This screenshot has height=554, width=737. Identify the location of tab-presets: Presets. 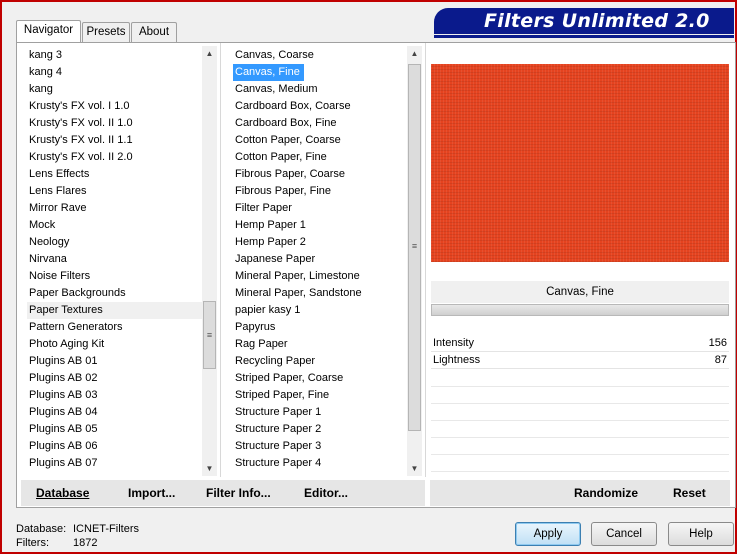
(106, 32).